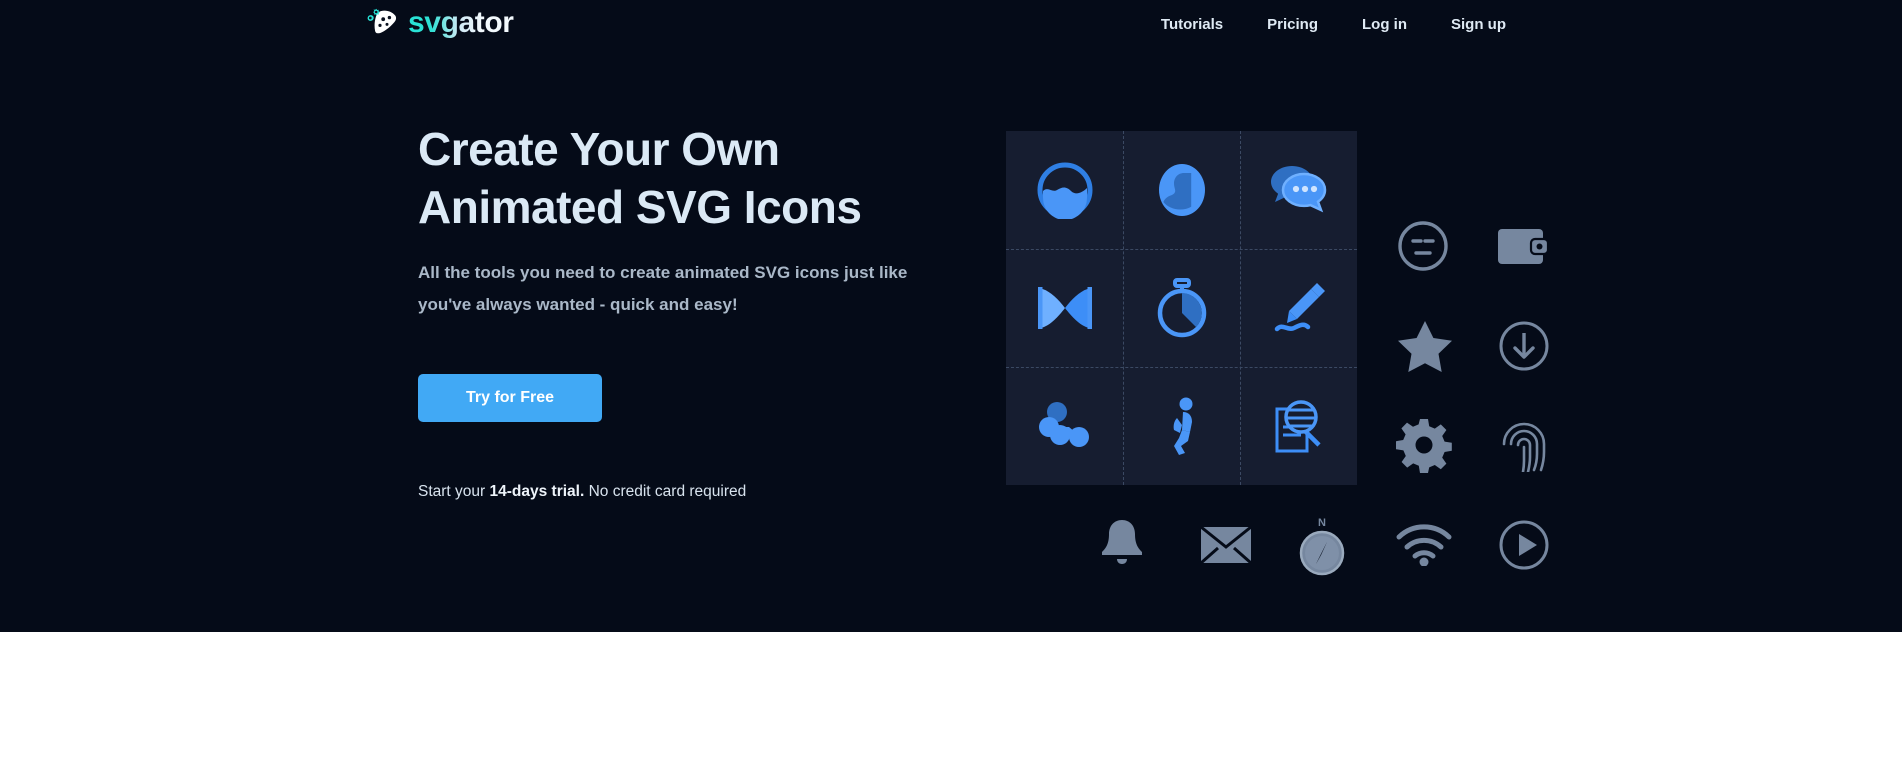 This screenshot has height=762, width=1902. I want to click on logo: svgator, so click(440, 23).